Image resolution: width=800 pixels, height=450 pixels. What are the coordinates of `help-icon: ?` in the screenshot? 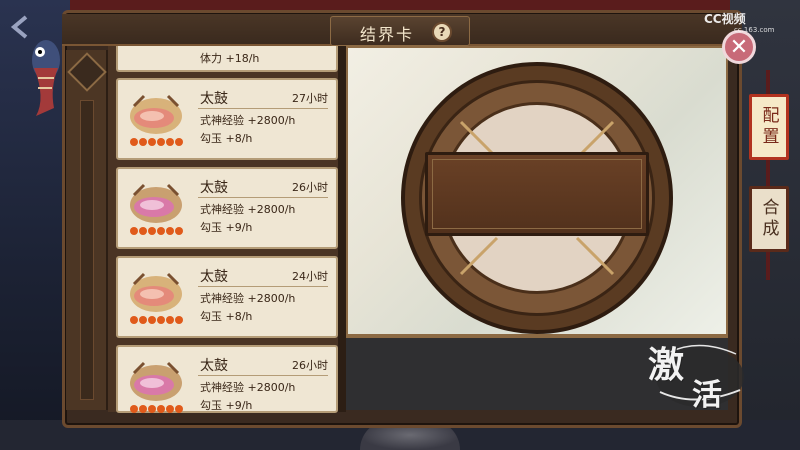 It's located at (442, 32).